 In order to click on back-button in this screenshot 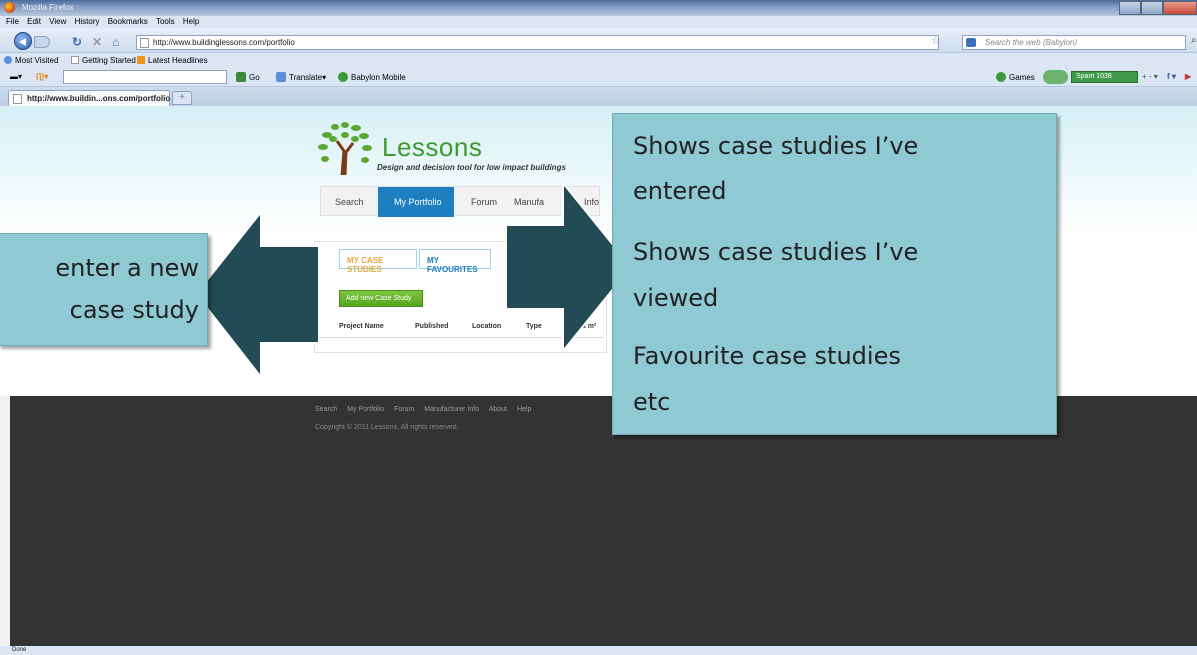, I will do `click(23, 41)`.